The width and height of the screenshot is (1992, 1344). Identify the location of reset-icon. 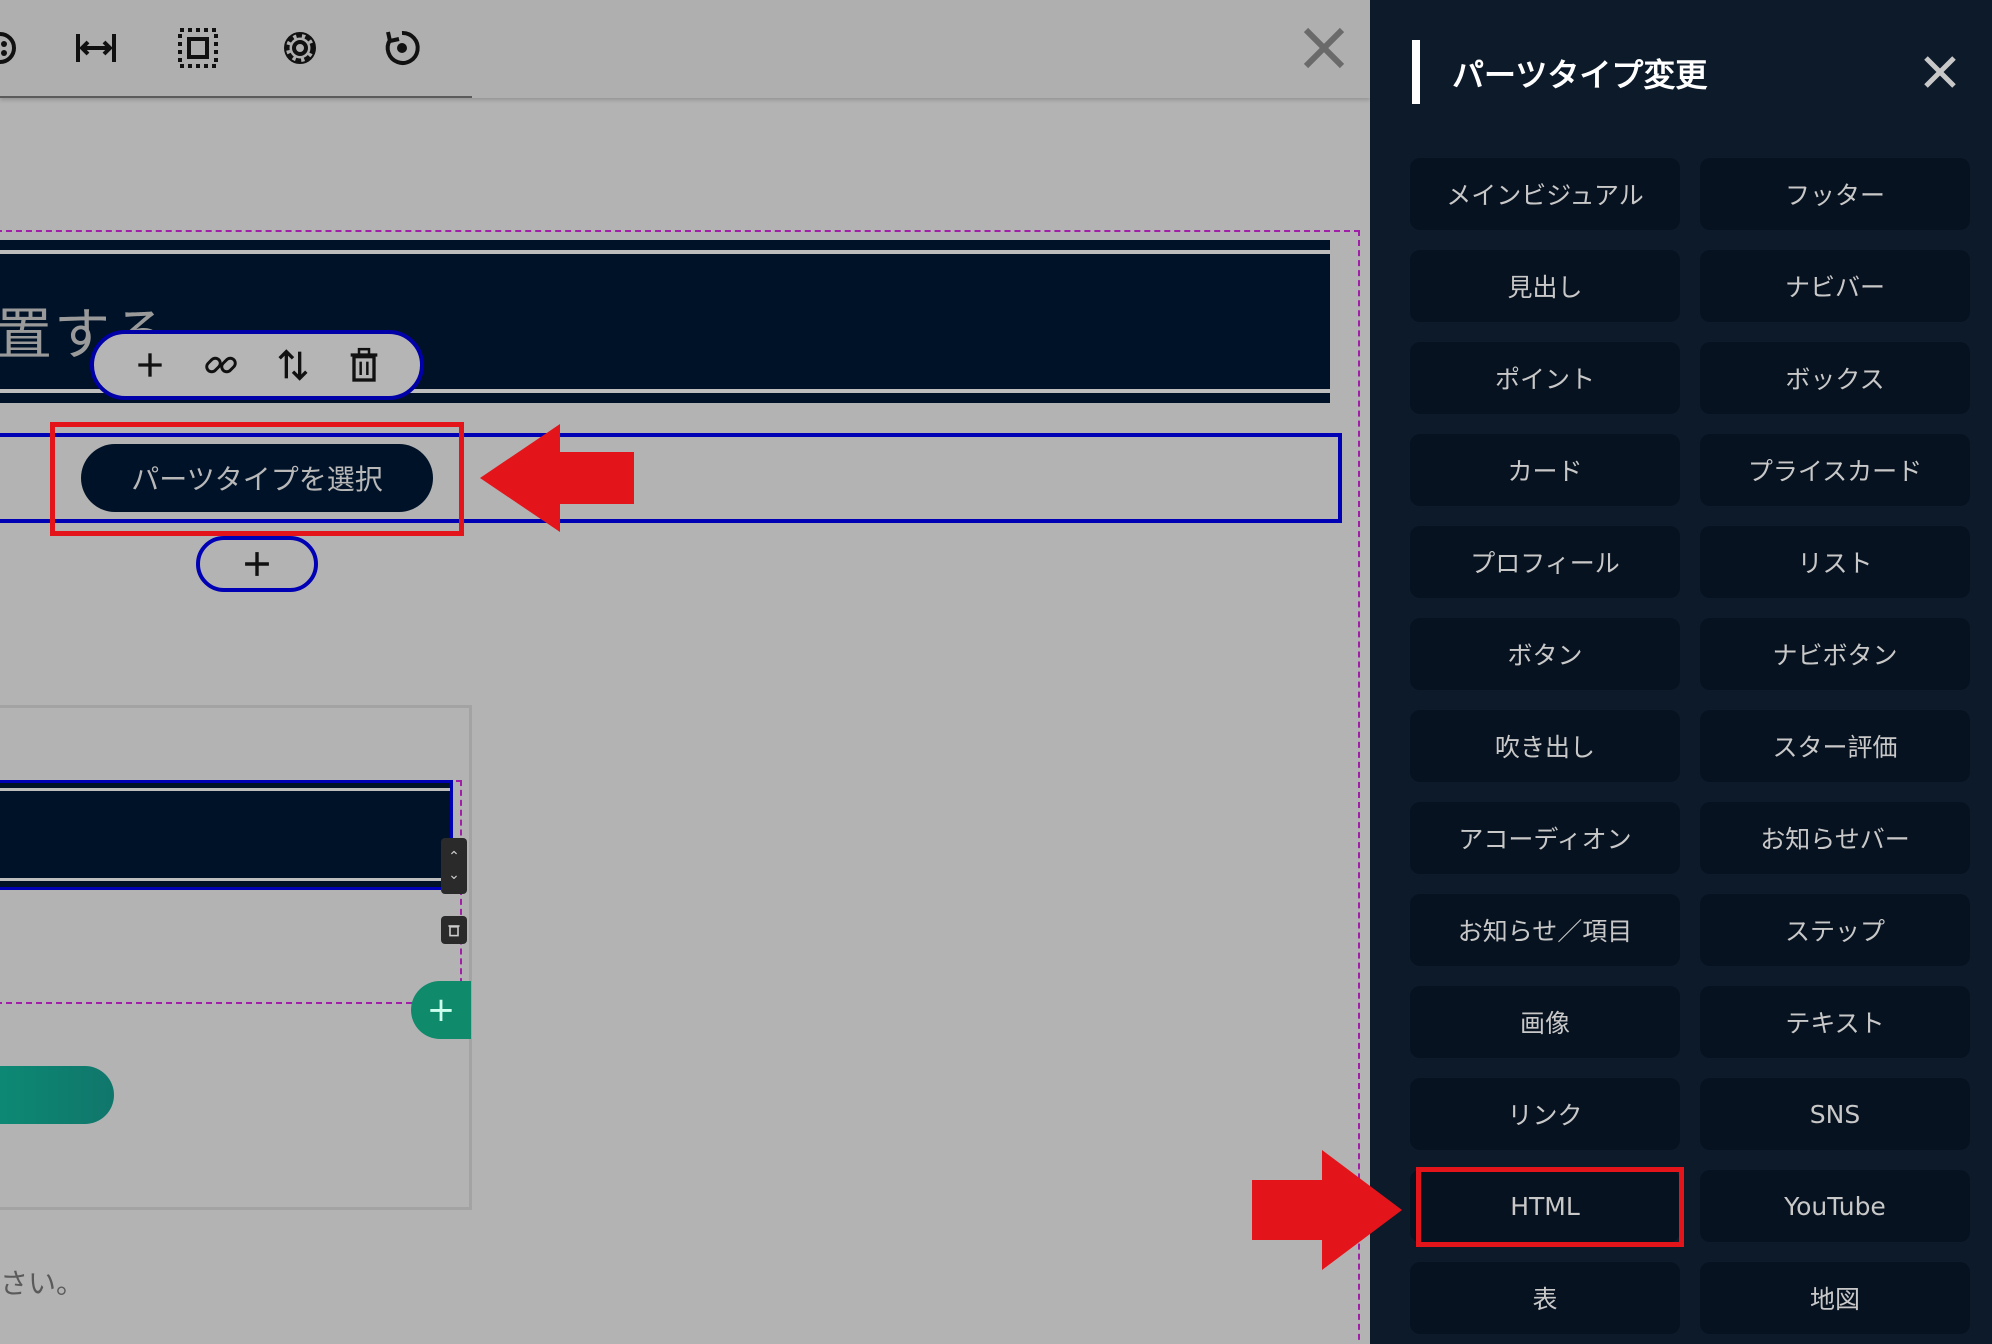
(402, 48).